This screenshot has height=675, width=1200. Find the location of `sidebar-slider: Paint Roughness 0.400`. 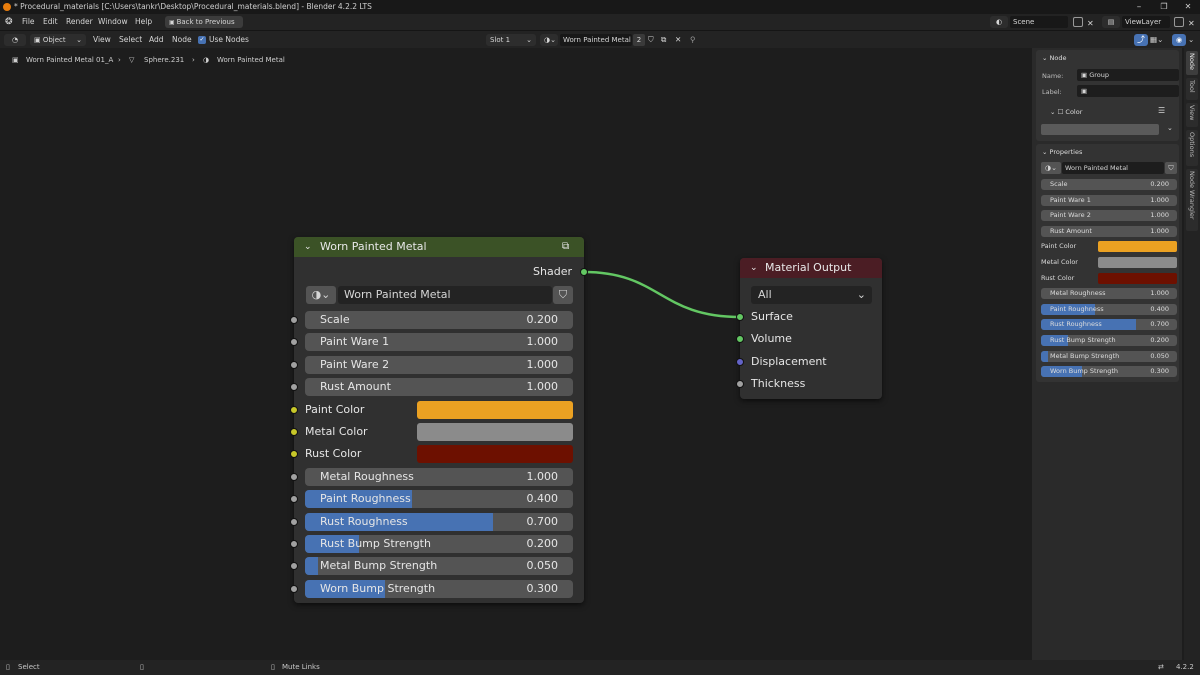

sidebar-slider: Paint Roughness 0.400 is located at coordinates (1109, 309).